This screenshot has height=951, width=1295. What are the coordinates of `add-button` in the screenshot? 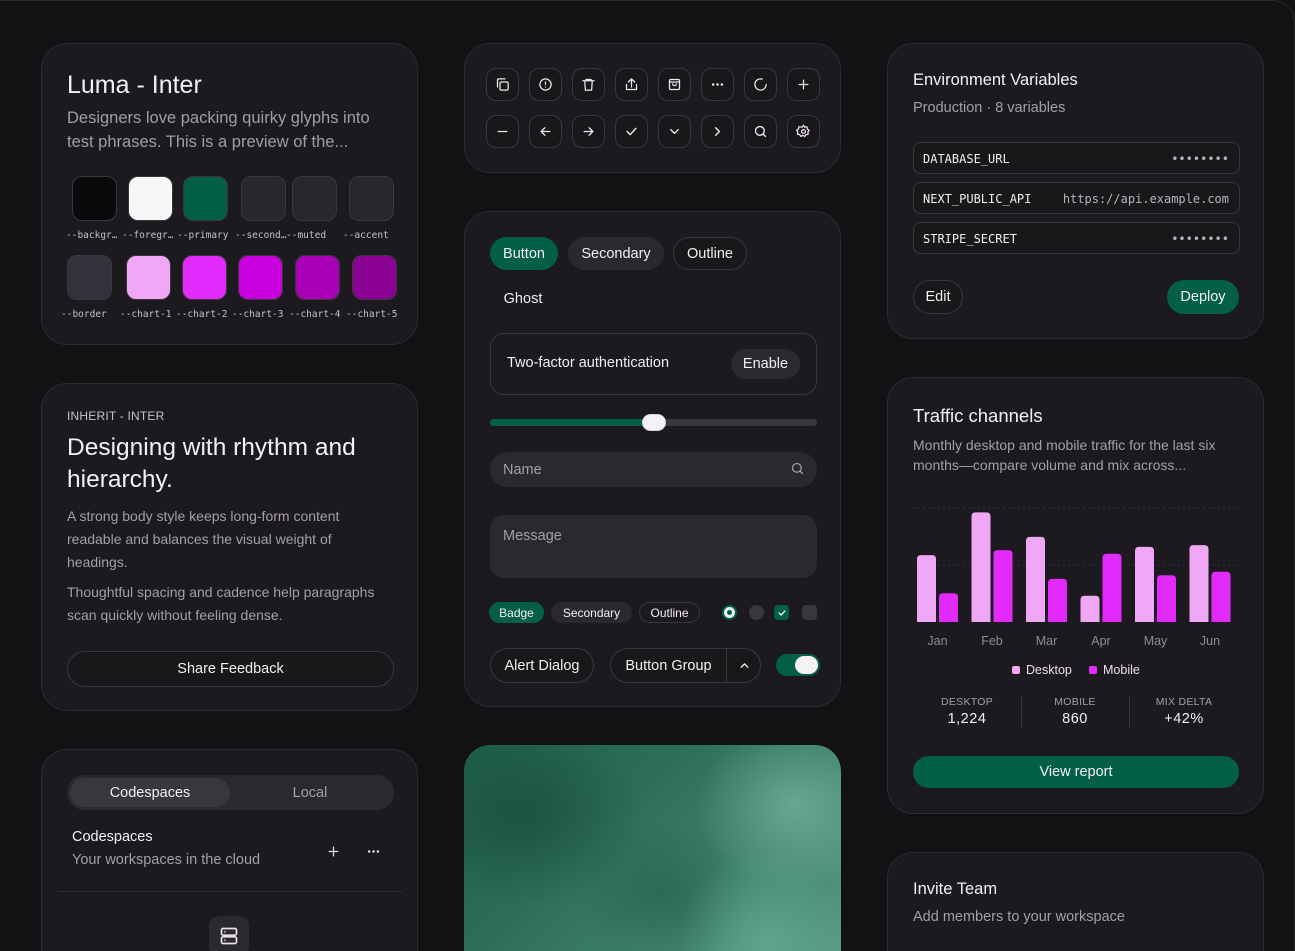 It's located at (803, 84).